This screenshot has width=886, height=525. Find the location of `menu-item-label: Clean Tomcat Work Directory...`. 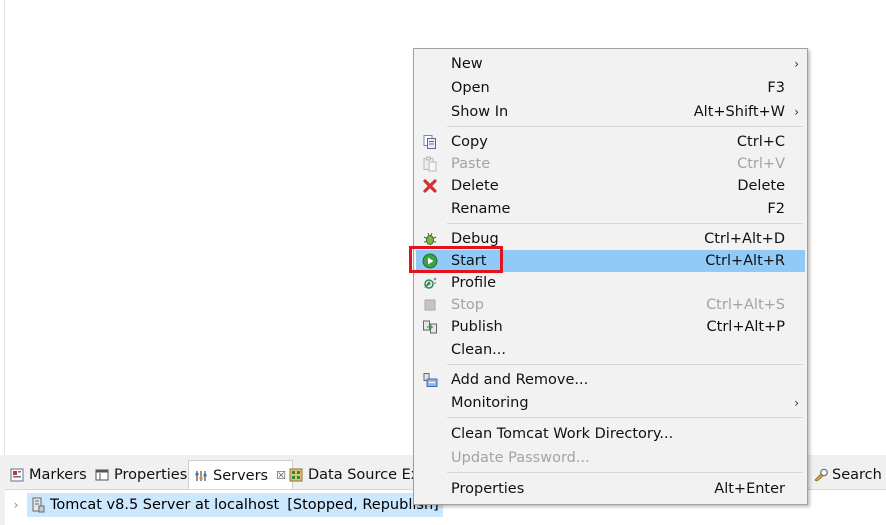

menu-item-label: Clean Tomcat Work Directory... is located at coordinates (562, 434).